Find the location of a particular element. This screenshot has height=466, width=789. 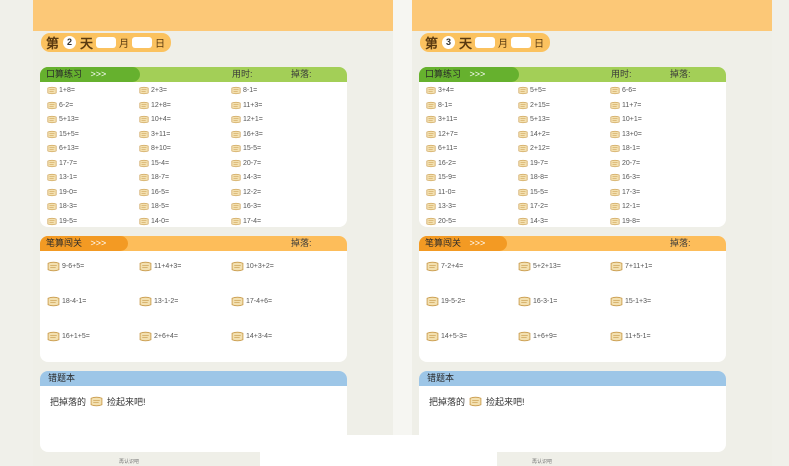

oral-problem: 15+5= is located at coordinates (63, 134).